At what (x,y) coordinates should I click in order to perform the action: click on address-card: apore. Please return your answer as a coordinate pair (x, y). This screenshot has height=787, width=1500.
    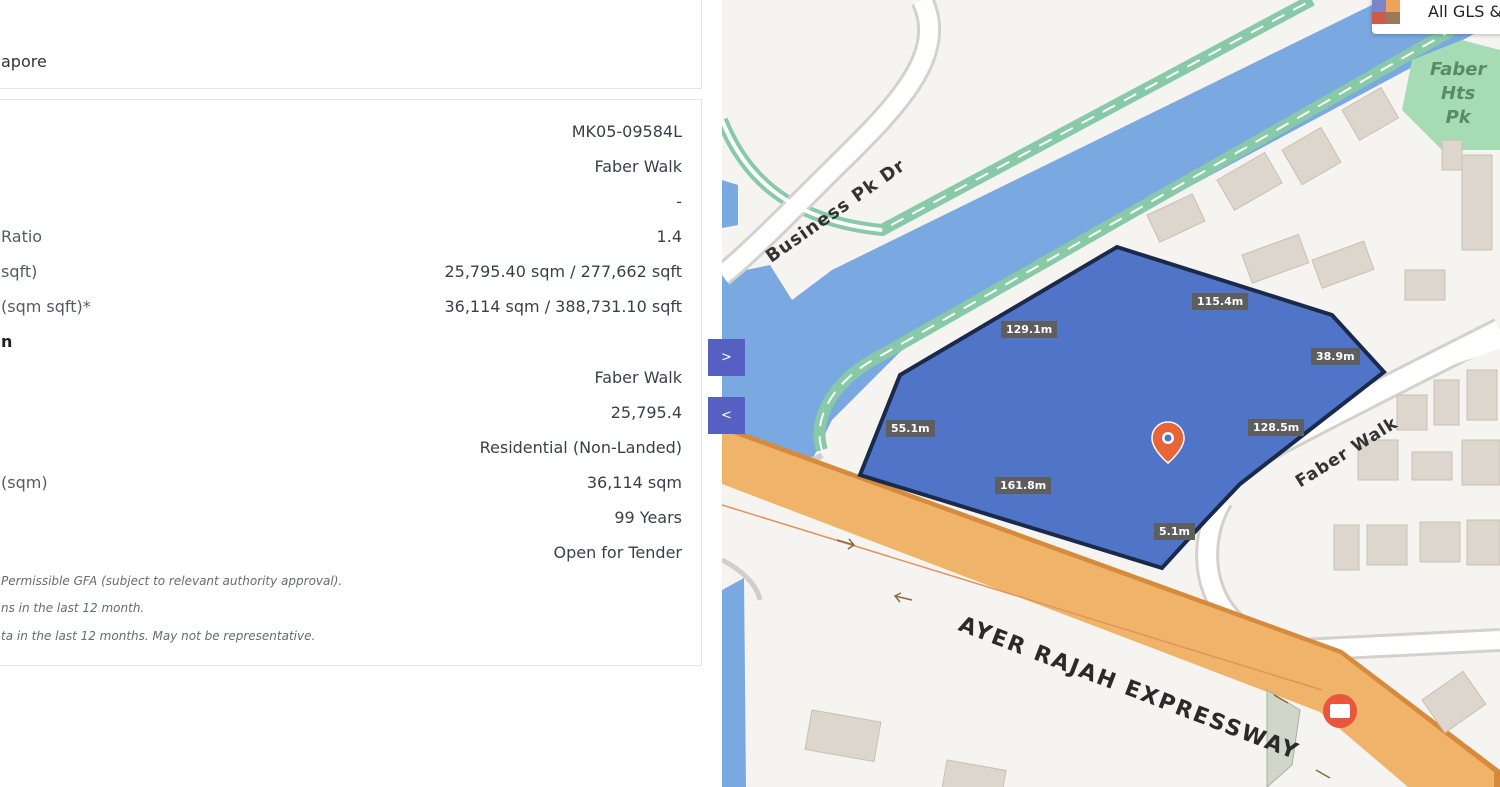
    Looking at the image, I should click on (351, 44).